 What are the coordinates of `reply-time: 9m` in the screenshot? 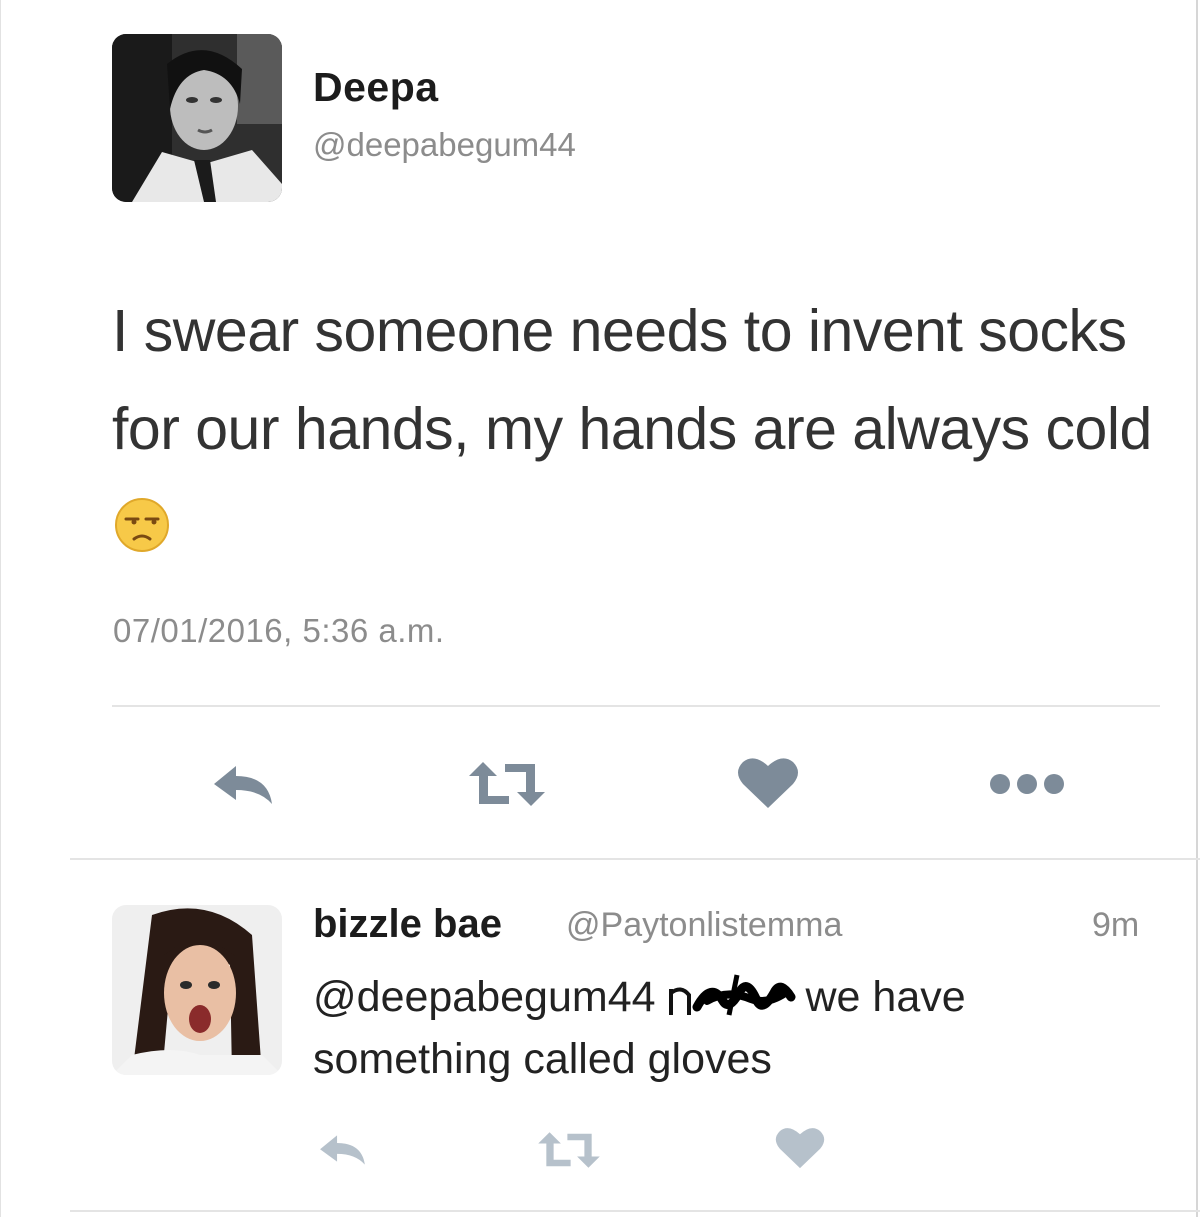 It's located at (1116, 925).